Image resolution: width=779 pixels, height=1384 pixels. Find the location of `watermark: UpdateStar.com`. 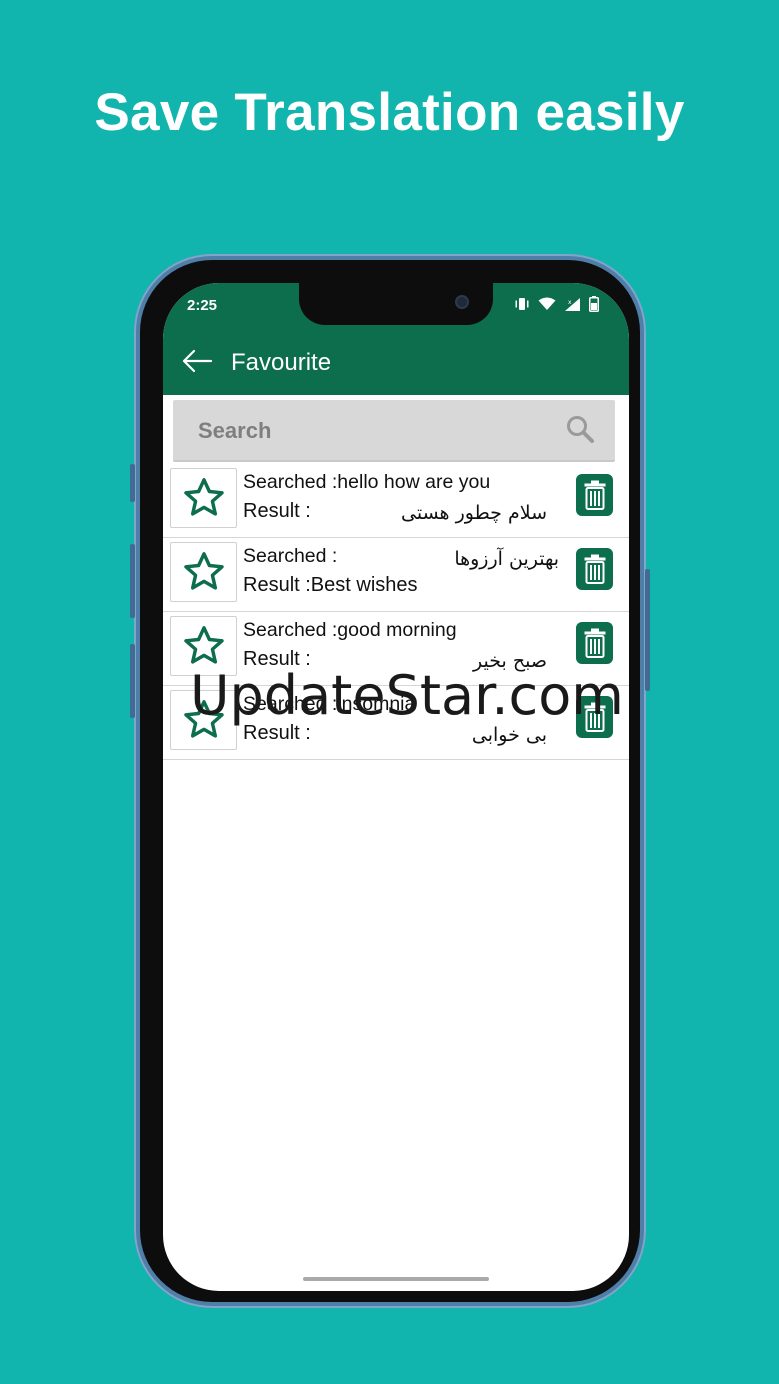

watermark: UpdateStar.com is located at coordinates (407, 695).